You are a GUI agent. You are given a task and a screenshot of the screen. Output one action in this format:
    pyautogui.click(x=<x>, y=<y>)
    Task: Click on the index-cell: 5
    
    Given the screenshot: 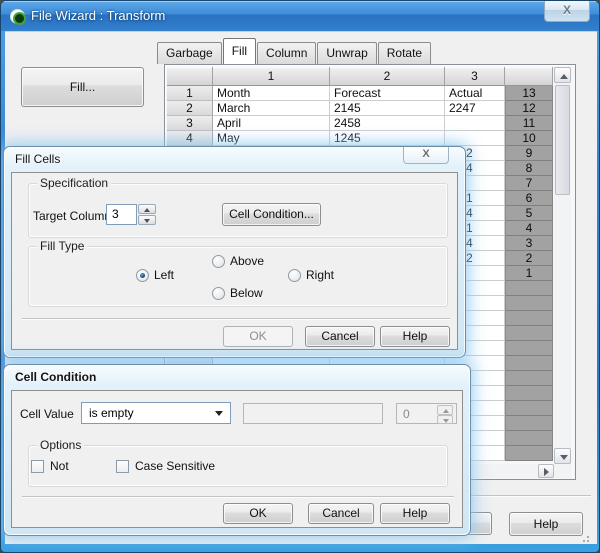 What is the action you would take?
    pyautogui.click(x=529, y=213)
    